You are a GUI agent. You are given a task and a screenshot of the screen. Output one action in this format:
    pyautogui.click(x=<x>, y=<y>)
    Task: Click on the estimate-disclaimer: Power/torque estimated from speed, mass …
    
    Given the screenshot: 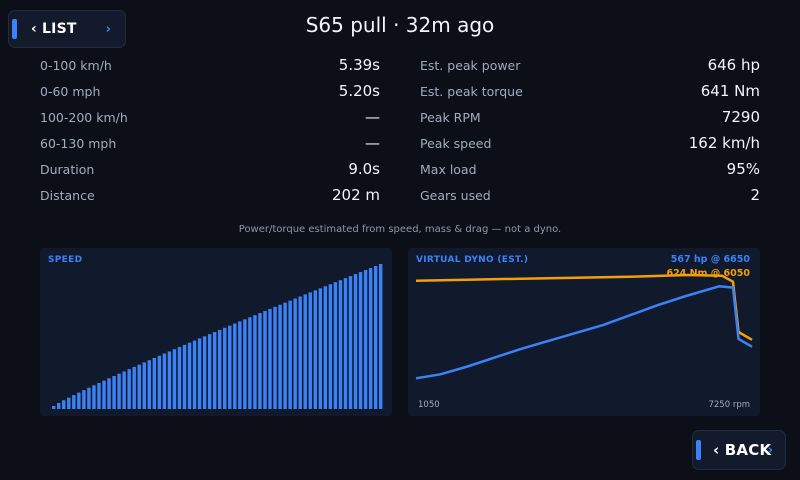 What is the action you would take?
    pyautogui.click(x=400, y=229)
    